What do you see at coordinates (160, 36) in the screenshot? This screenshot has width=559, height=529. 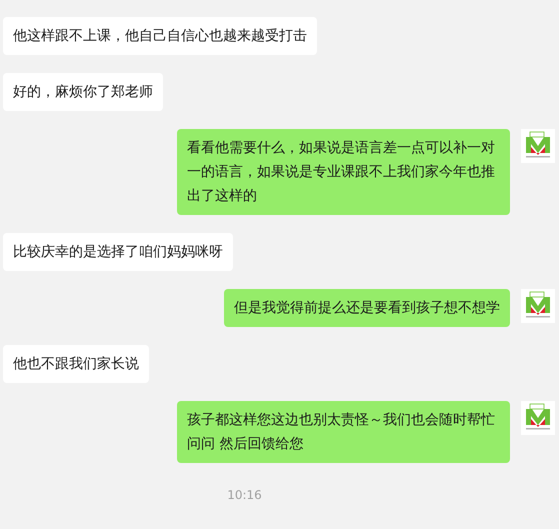 I see `message-bubble: 他这样跟不上课，他自己自信心也越来越受打击` at bounding box center [160, 36].